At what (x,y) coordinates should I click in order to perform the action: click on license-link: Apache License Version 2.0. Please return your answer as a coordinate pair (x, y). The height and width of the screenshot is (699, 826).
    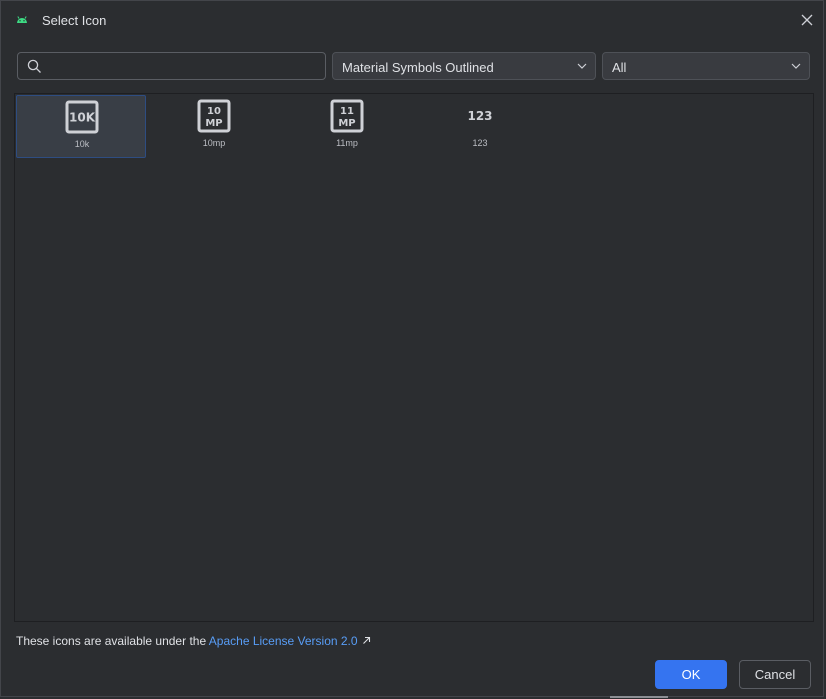
    Looking at the image, I should click on (283, 641).